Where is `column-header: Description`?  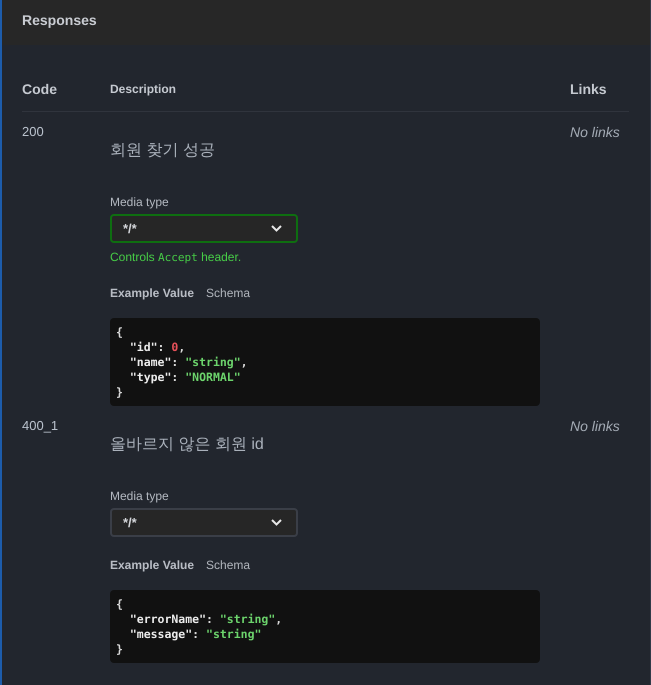
column-header: Description is located at coordinates (143, 89).